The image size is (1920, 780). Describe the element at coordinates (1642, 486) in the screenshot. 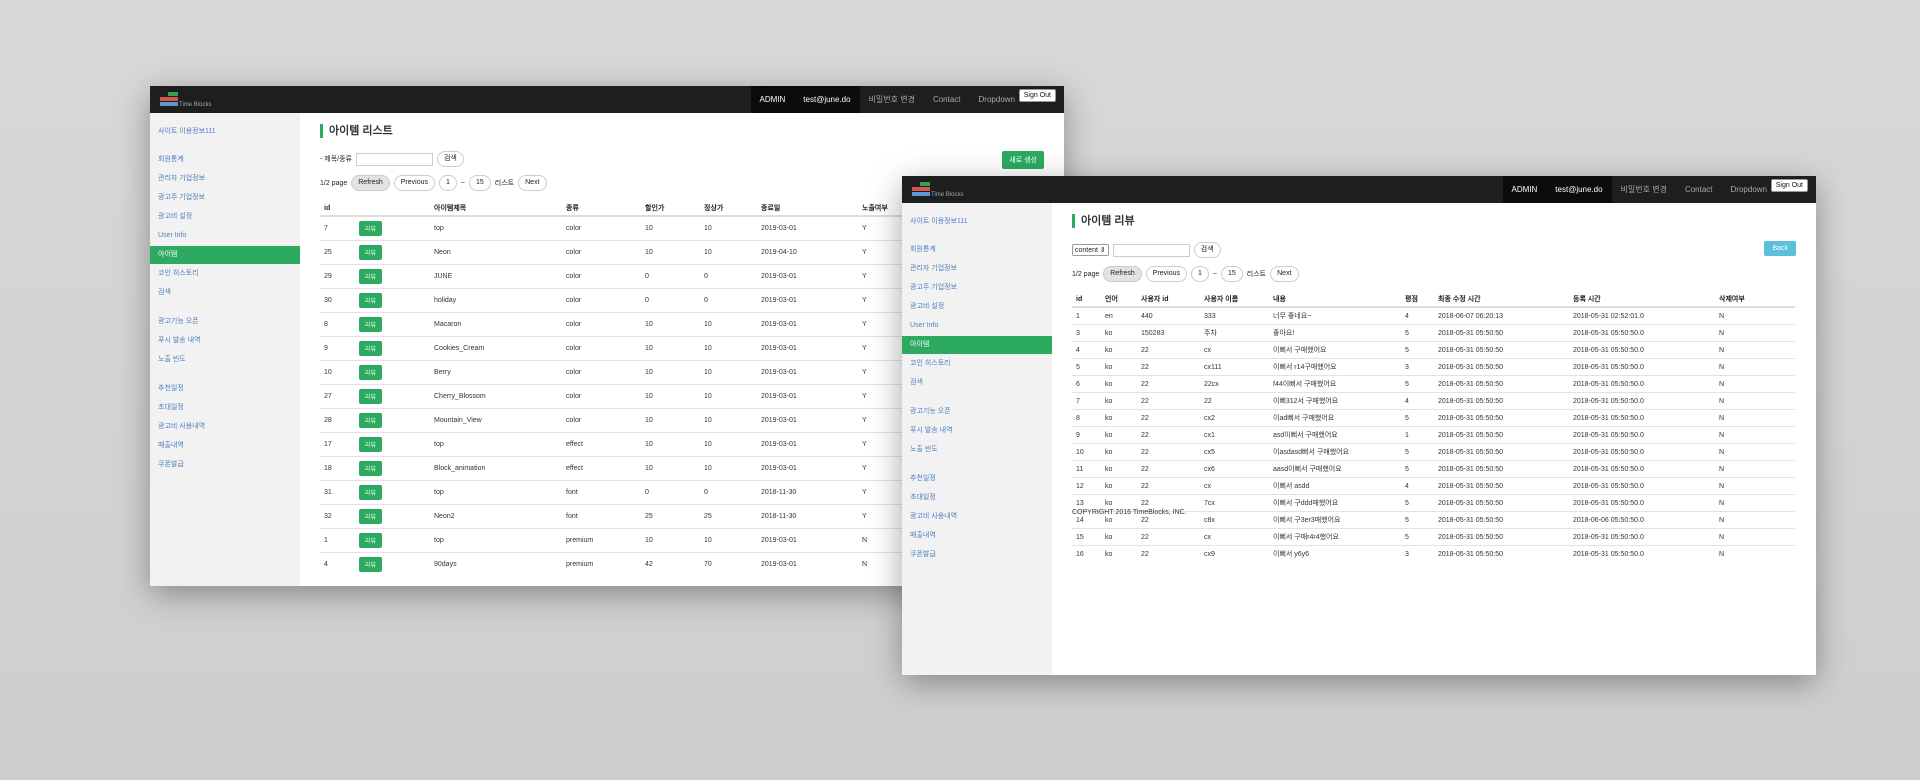

I see `table-cell: 2018-05-31 05:50:50.0` at that location.